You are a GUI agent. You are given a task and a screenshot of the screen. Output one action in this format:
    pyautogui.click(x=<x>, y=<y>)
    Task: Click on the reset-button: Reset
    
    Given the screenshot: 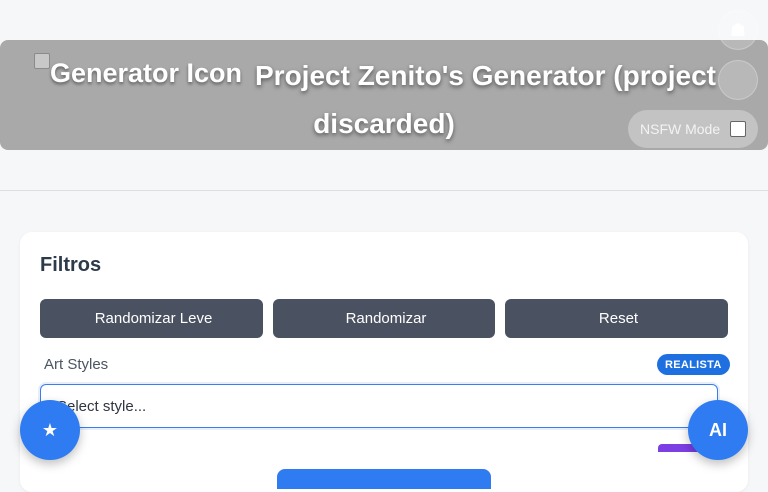 What is the action you would take?
    pyautogui.click(x=616, y=318)
    